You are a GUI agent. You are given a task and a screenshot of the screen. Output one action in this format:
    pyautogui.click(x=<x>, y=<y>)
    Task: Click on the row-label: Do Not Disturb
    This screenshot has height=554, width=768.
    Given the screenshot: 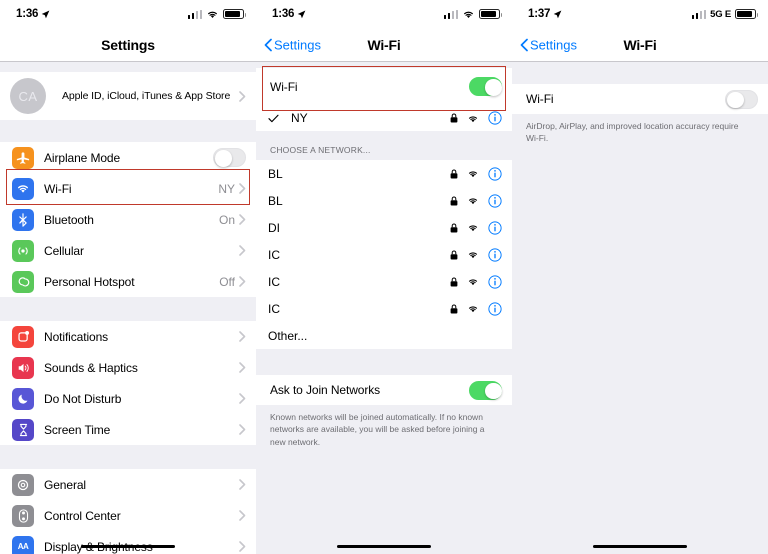 What is the action you would take?
    pyautogui.click(x=83, y=398)
    